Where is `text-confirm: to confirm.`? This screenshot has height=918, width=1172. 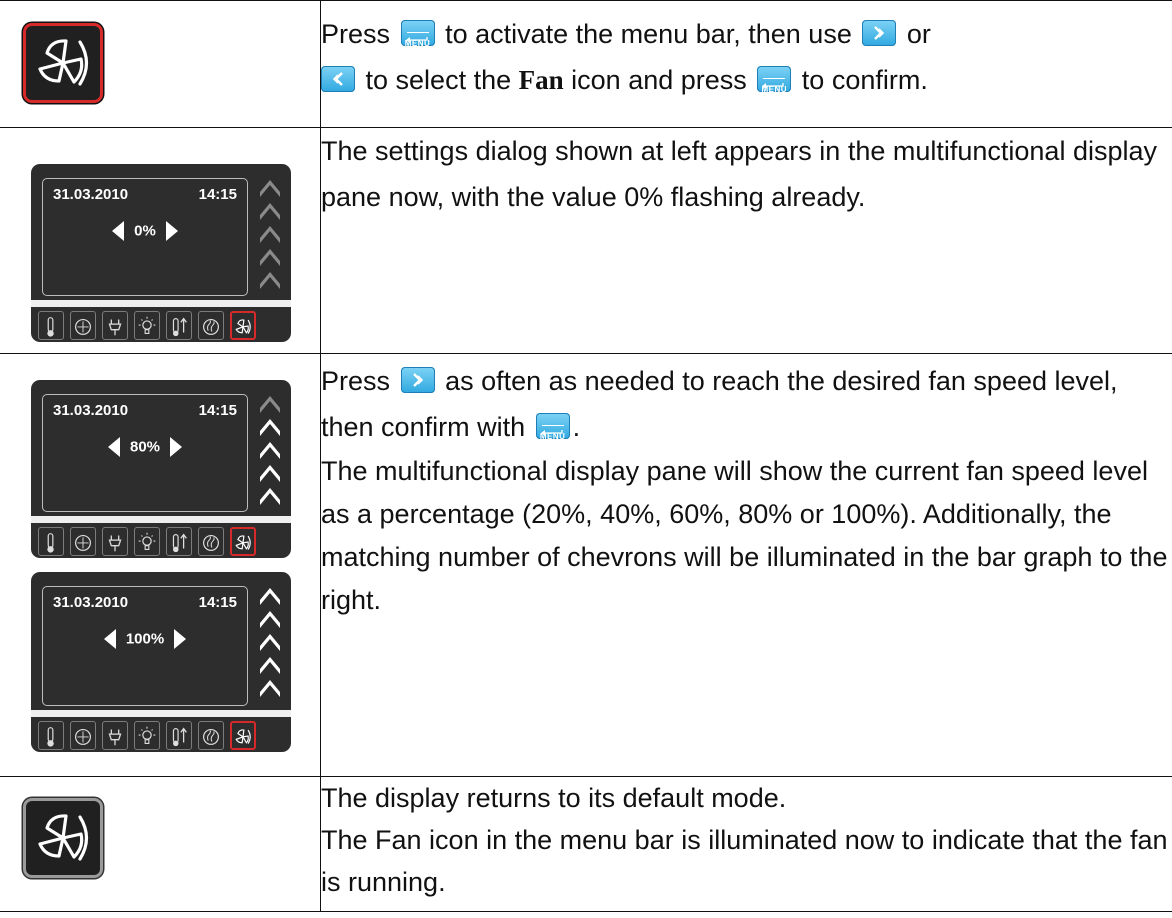 text-confirm: to confirm. is located at coordinates (864, 80).